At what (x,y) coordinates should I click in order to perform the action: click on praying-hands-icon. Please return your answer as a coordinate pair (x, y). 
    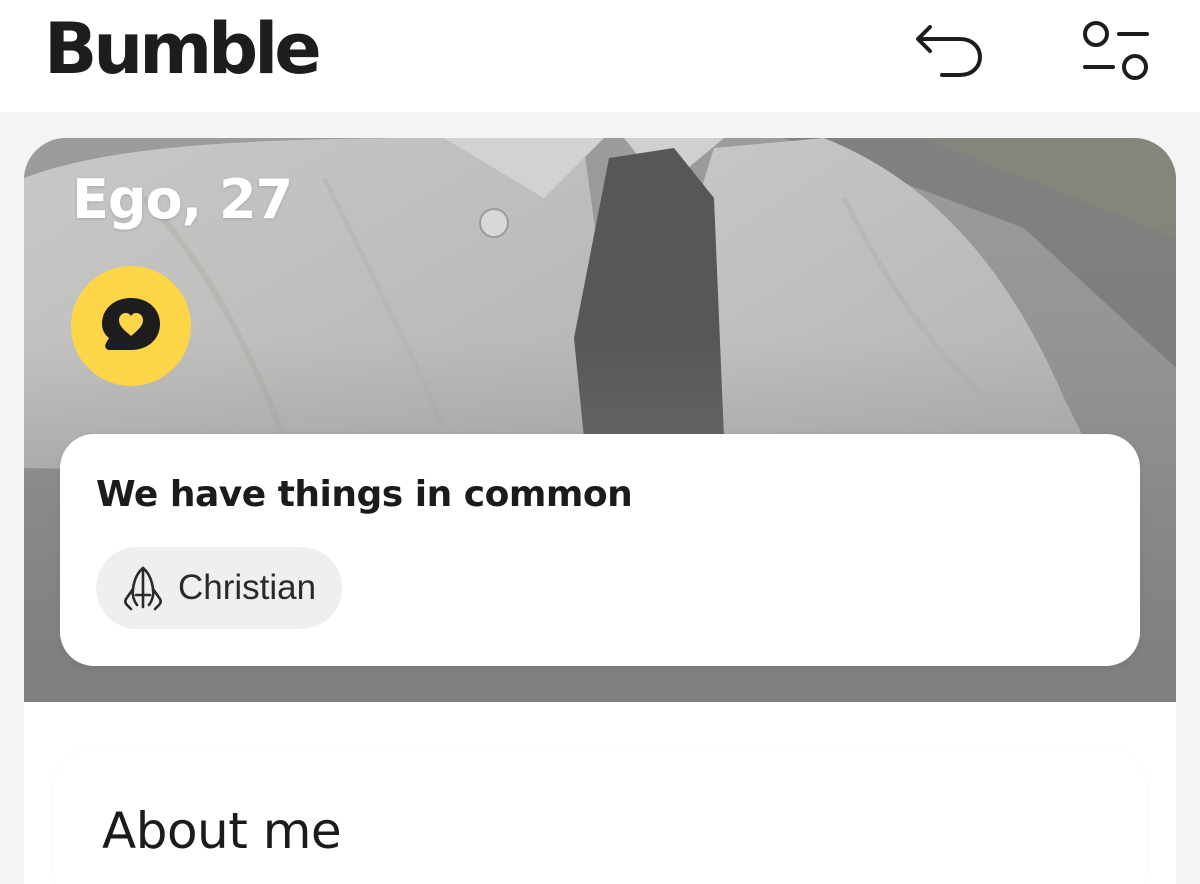
    Looking at the image, I should click on (143, 588).